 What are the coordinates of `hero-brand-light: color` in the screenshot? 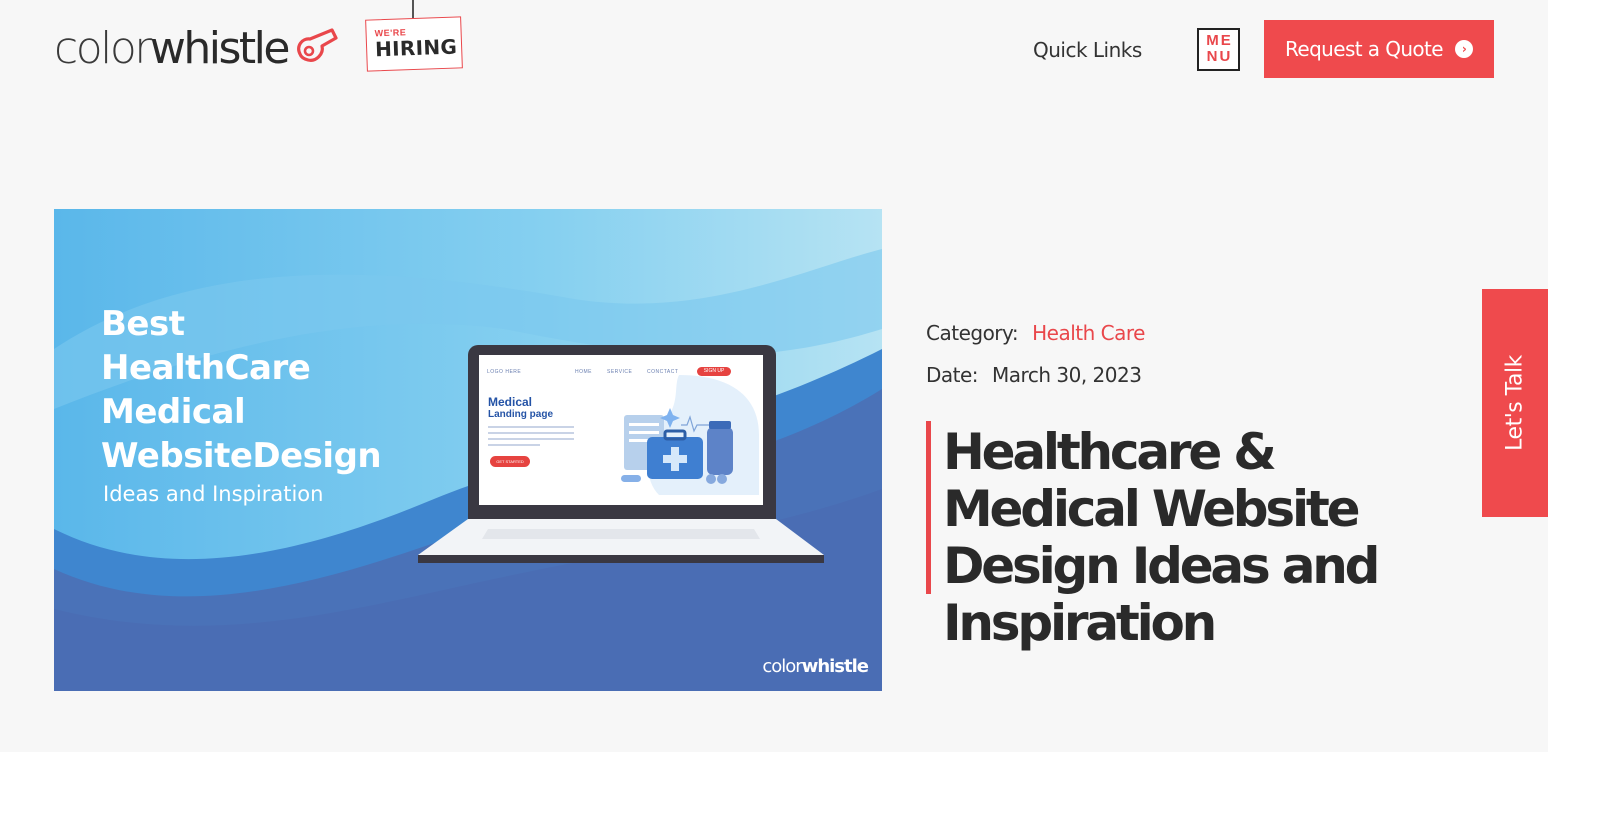 It's located at (782, 666).